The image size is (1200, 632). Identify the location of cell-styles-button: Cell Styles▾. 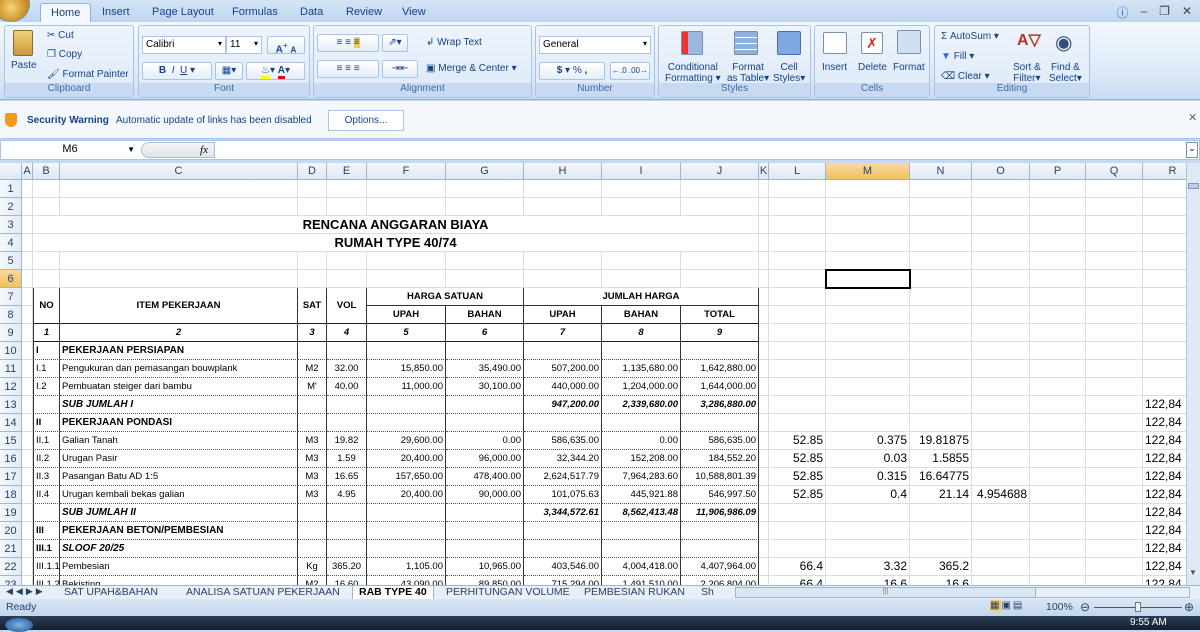
(789, 73).